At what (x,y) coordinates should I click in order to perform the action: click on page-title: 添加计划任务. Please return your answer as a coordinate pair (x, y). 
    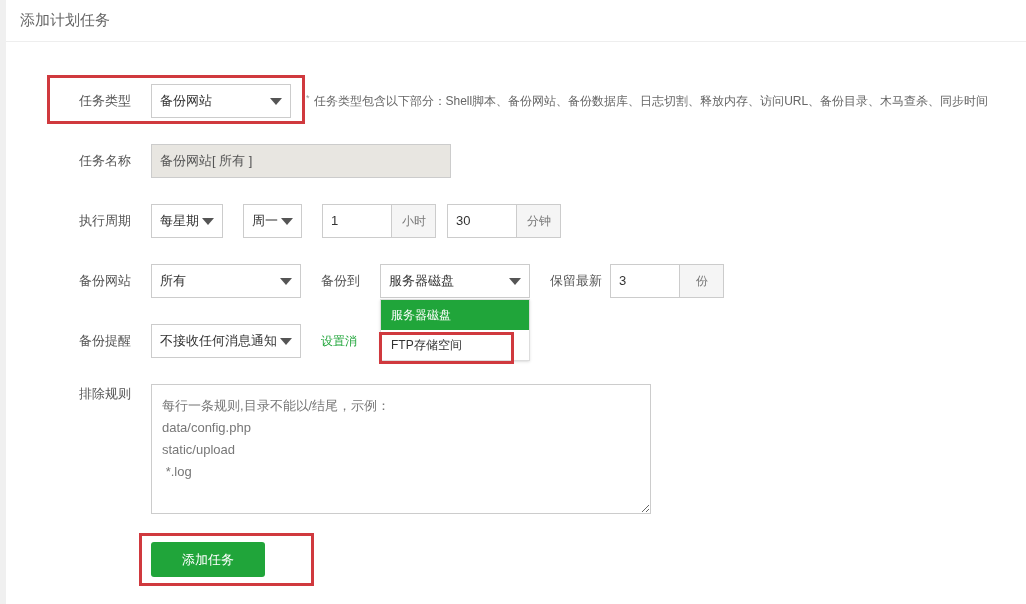
    Looking at the image, I should click on (65, 20).